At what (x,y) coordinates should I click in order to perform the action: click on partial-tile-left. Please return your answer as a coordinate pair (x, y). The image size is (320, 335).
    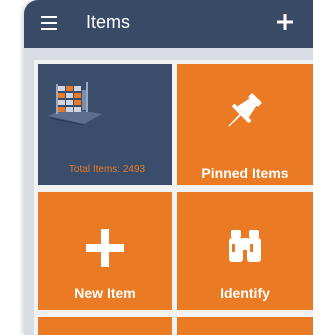
    Looking at the image, I should click on (105, 326).